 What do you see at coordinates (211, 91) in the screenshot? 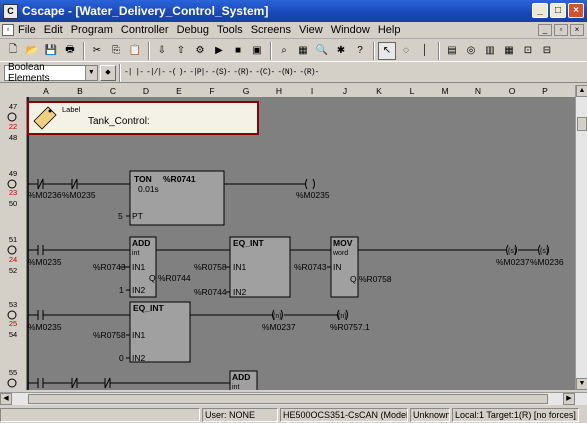
I see `column-f: F` at bounding box center [211, 91].